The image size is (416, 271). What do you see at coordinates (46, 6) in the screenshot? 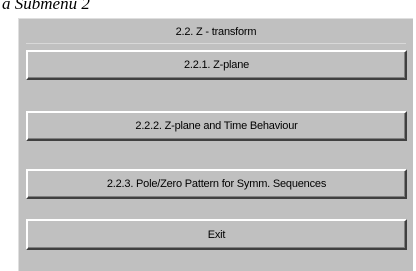
I see `figure-caption: a Submenu 2` at bounding box center [46, 6].